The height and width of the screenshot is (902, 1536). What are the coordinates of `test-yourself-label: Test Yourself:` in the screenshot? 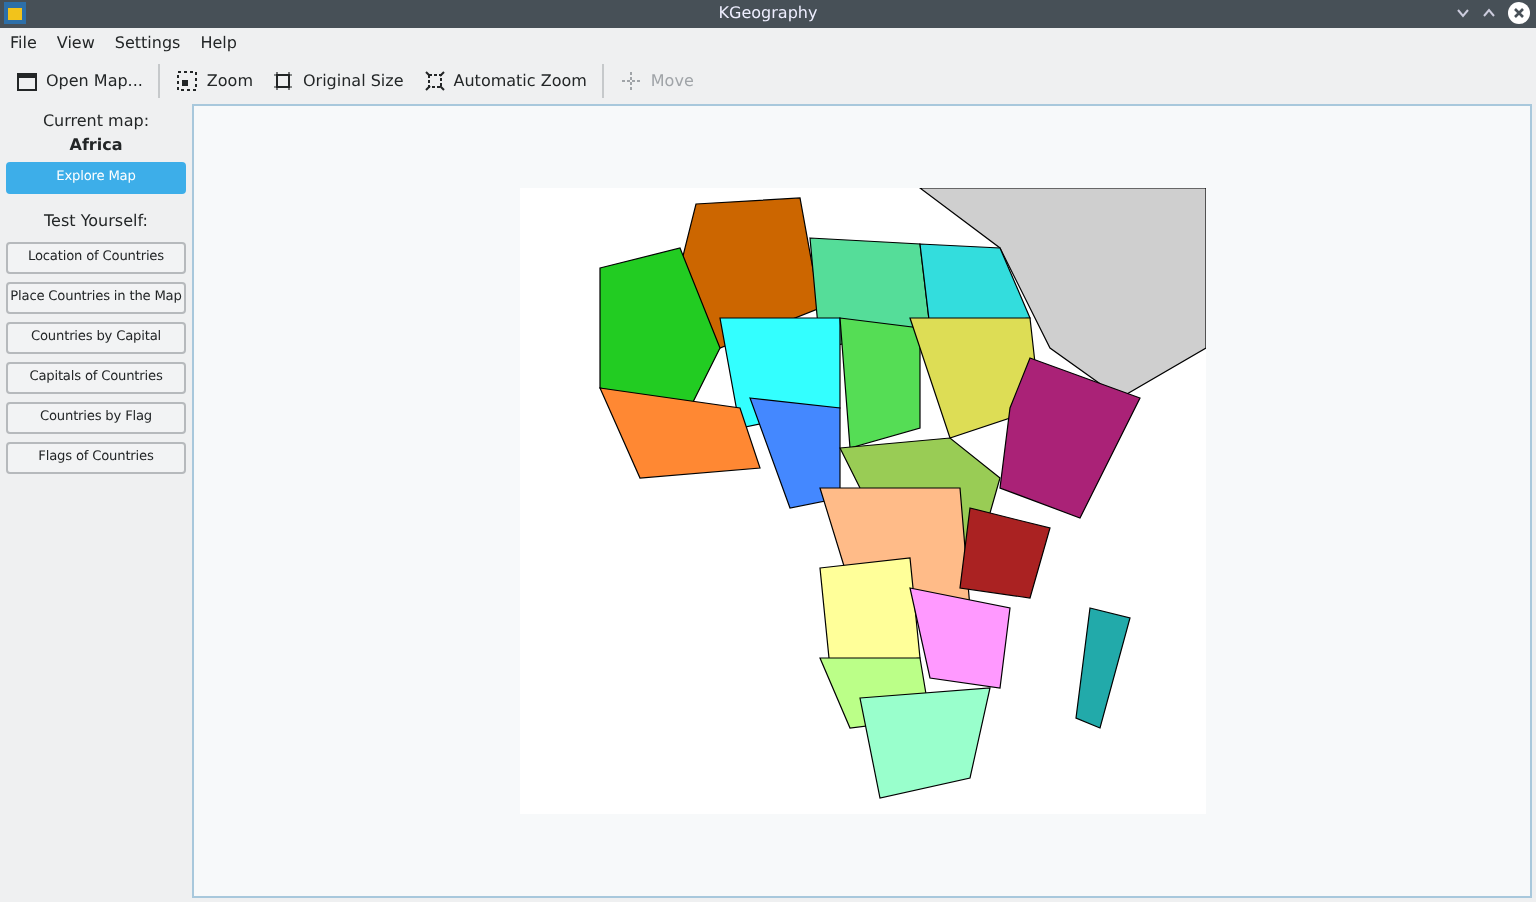 It's located at (96, 222).